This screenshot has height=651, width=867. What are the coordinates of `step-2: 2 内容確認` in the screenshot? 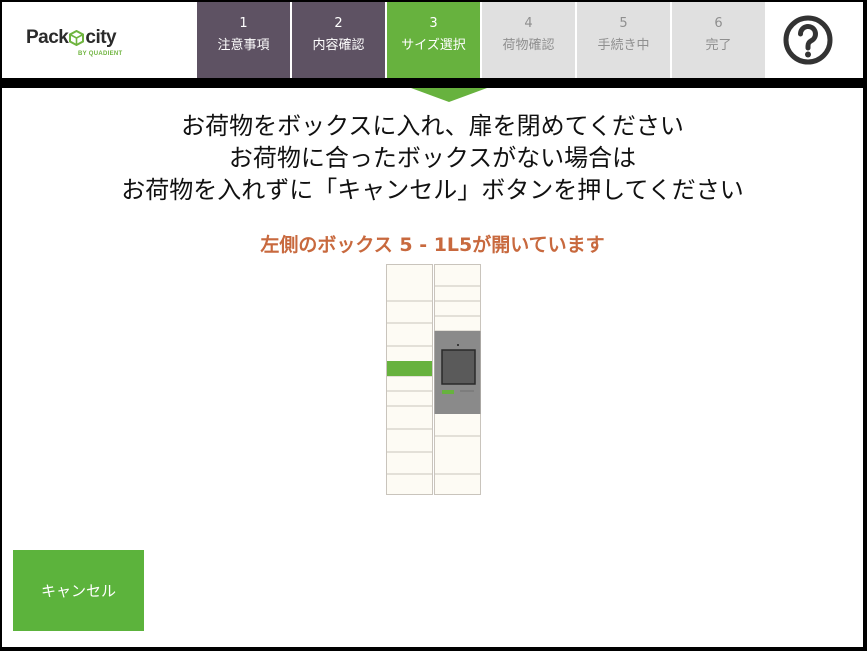 It's located at (338, 40).